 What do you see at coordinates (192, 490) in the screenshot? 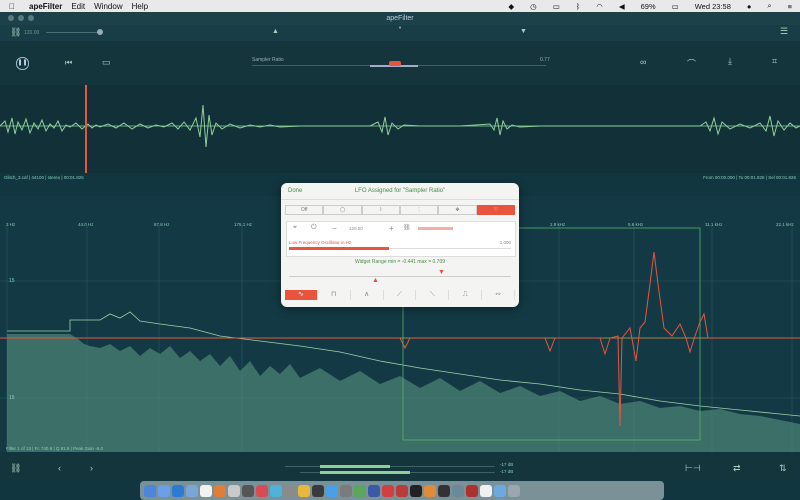
I see `mail-icon` at bounding box center [192, 490].